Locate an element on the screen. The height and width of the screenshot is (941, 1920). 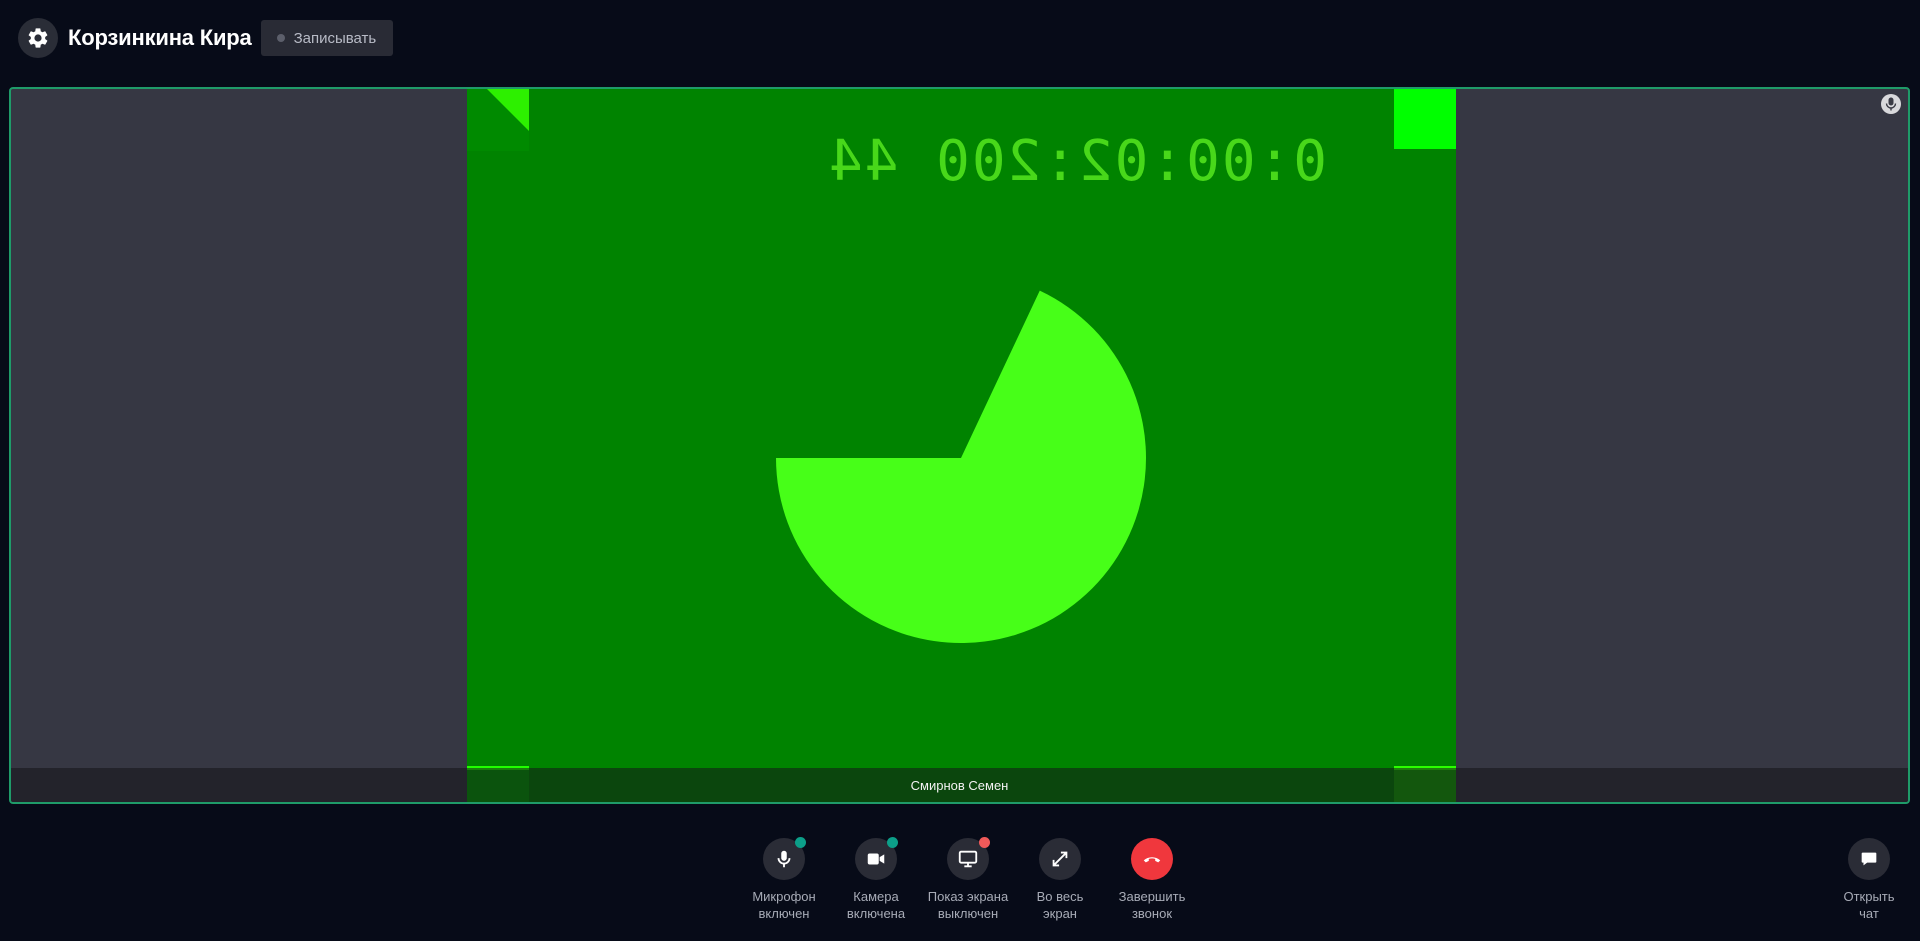
top-bar: Корзинкина Кира Записывать is located at coordinates (206, 38).